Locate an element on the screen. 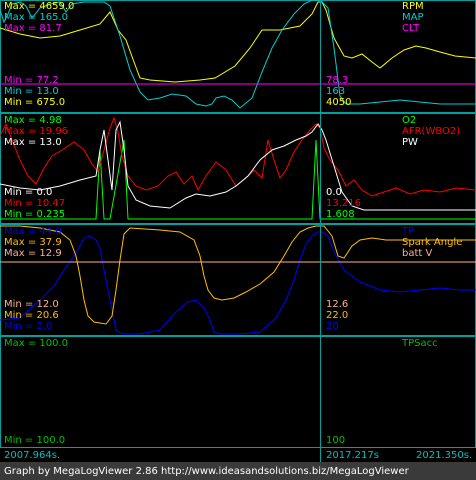 This screenshot has width=476, height=480. tpsacc-series-name: TPSacc is located at coordinates (420, 343).